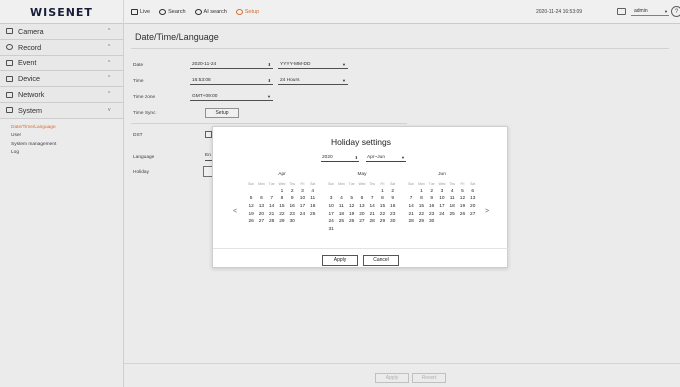  Describe the element at coordinates (292, 183) in the screenshot. I see `weekday-label: Thu` at that location.